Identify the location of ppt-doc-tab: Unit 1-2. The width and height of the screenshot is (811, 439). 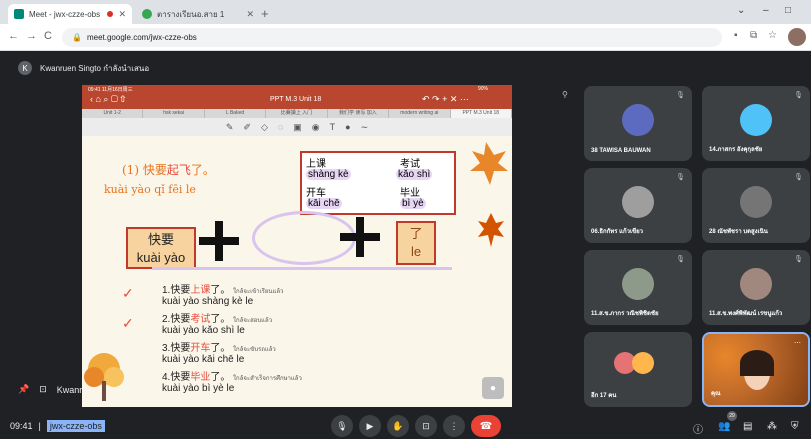
(113, 113).